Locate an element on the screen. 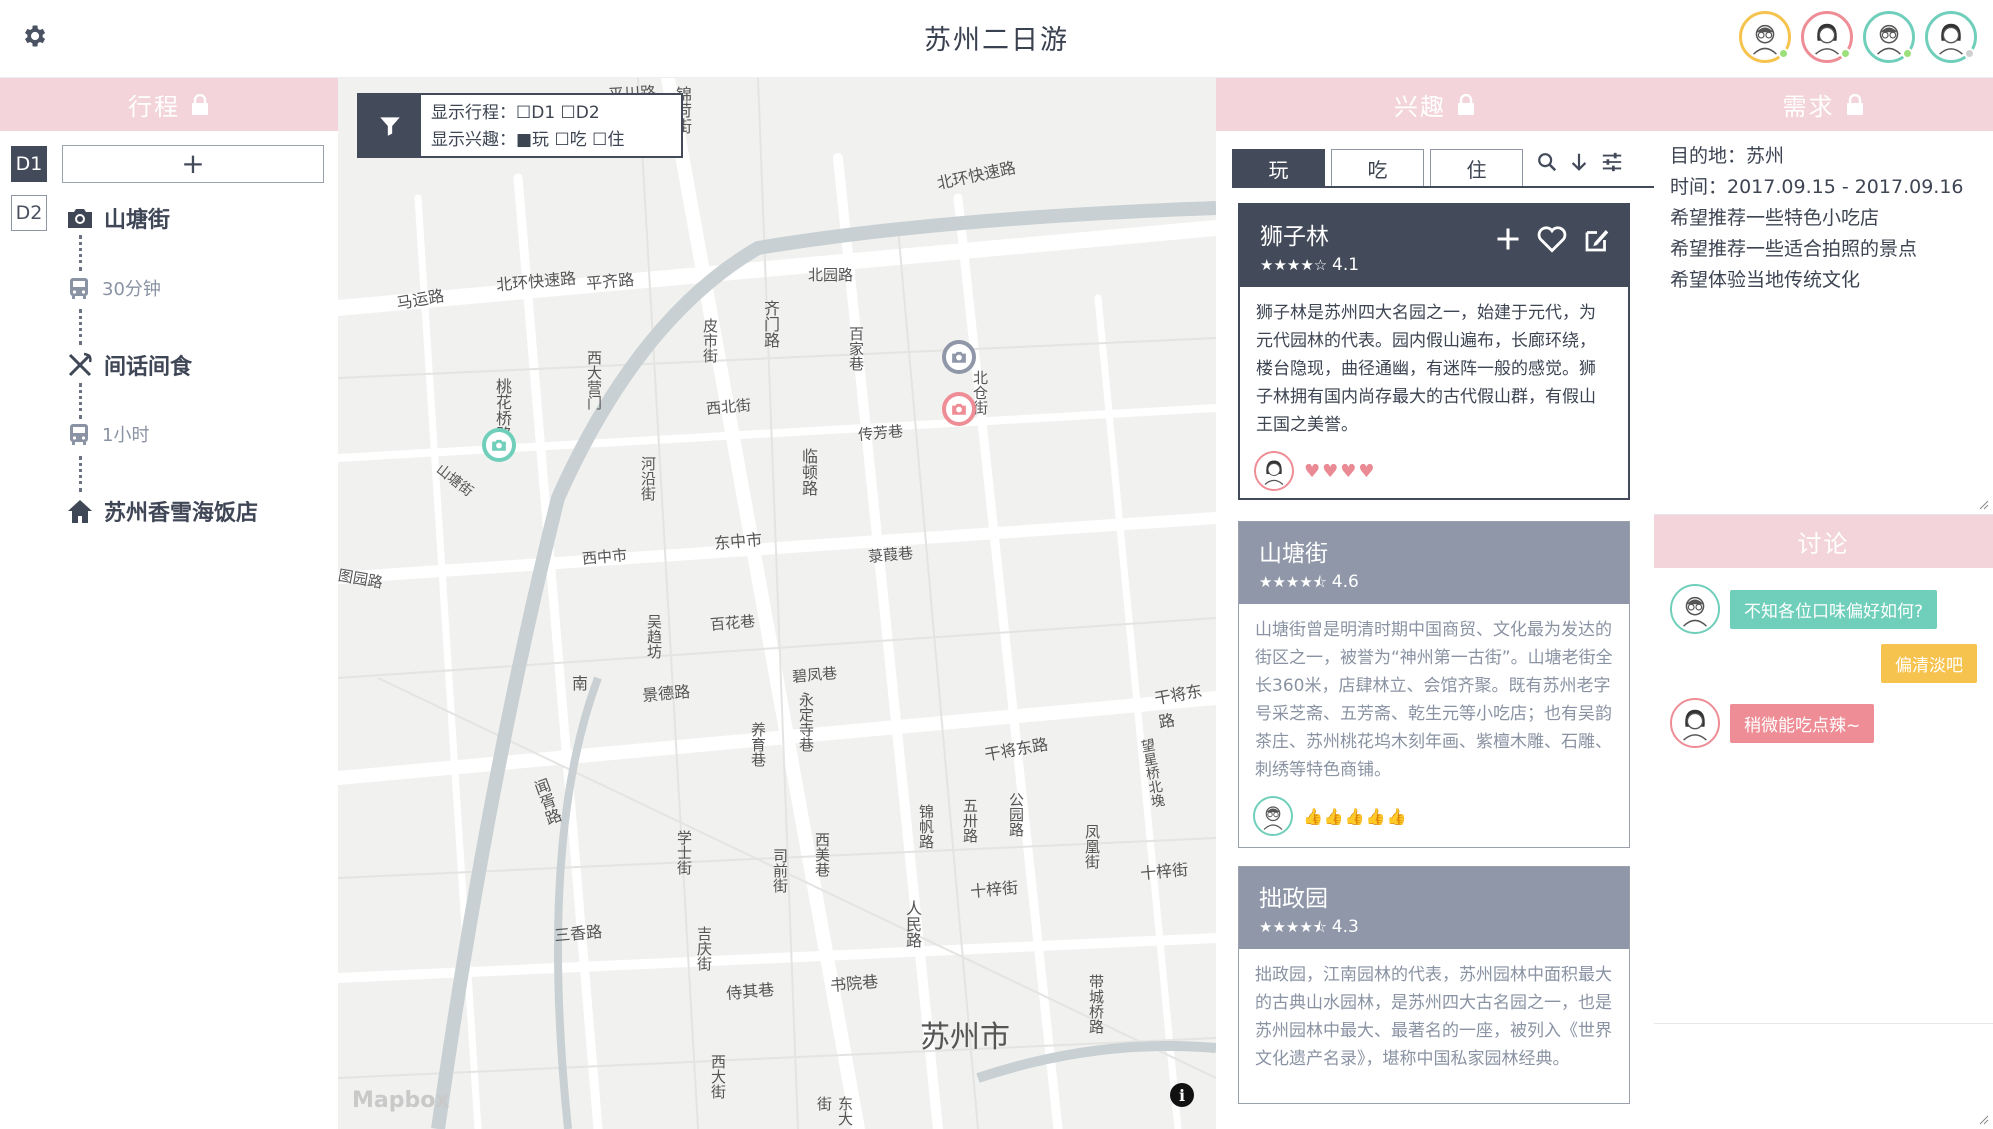 This screenshot has height=1129, width=1993. home-icon is located at coordinates (80, 511).